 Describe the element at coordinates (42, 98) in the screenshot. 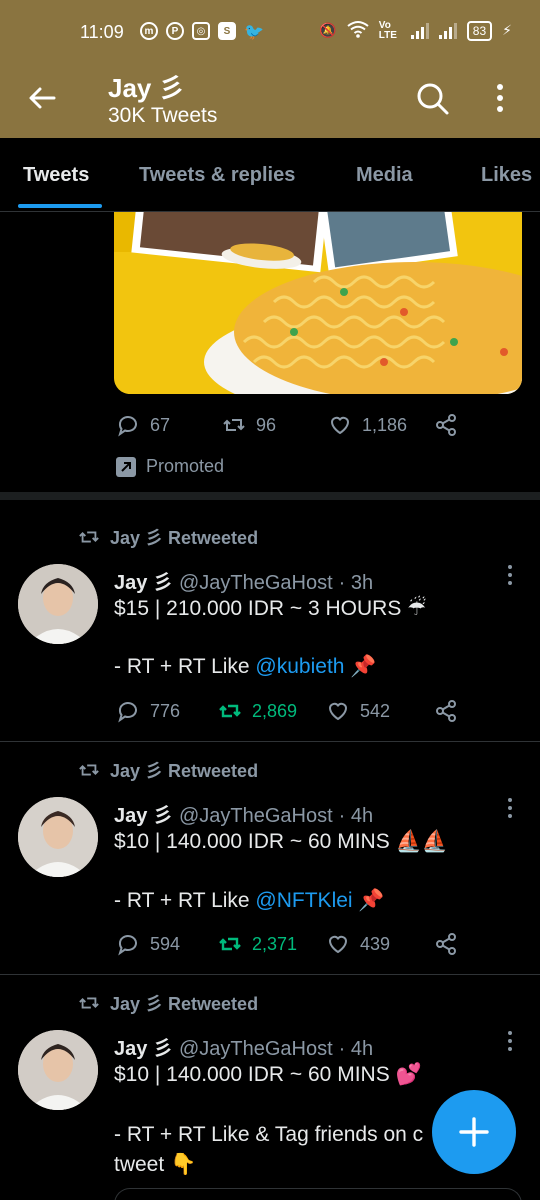

I see `back-arrow-icon` at that location.